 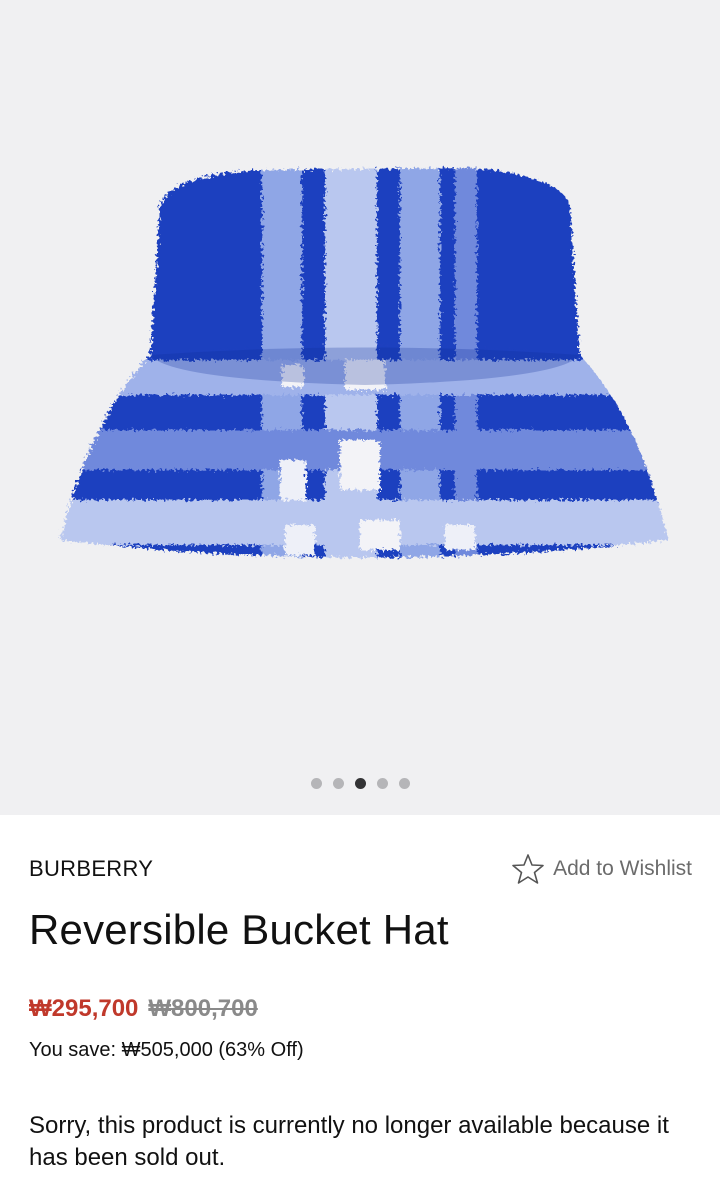 What do you see at coordinates (203, 1008) in the screenshot?
I see `original-price: ₩800,700` at bounding box center [203, 1008].